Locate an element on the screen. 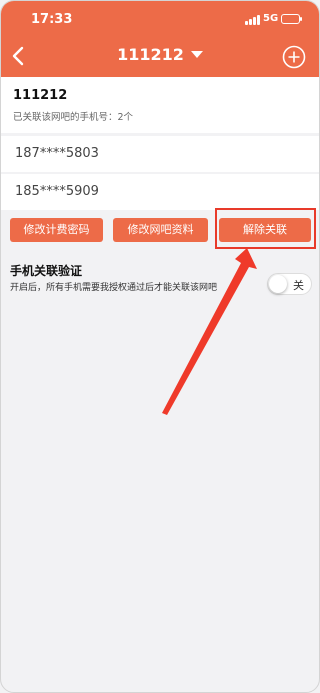 The height and width of the screenshot is (693, 320). cafe-selector: 111212 is located at coordinates (160, 54).